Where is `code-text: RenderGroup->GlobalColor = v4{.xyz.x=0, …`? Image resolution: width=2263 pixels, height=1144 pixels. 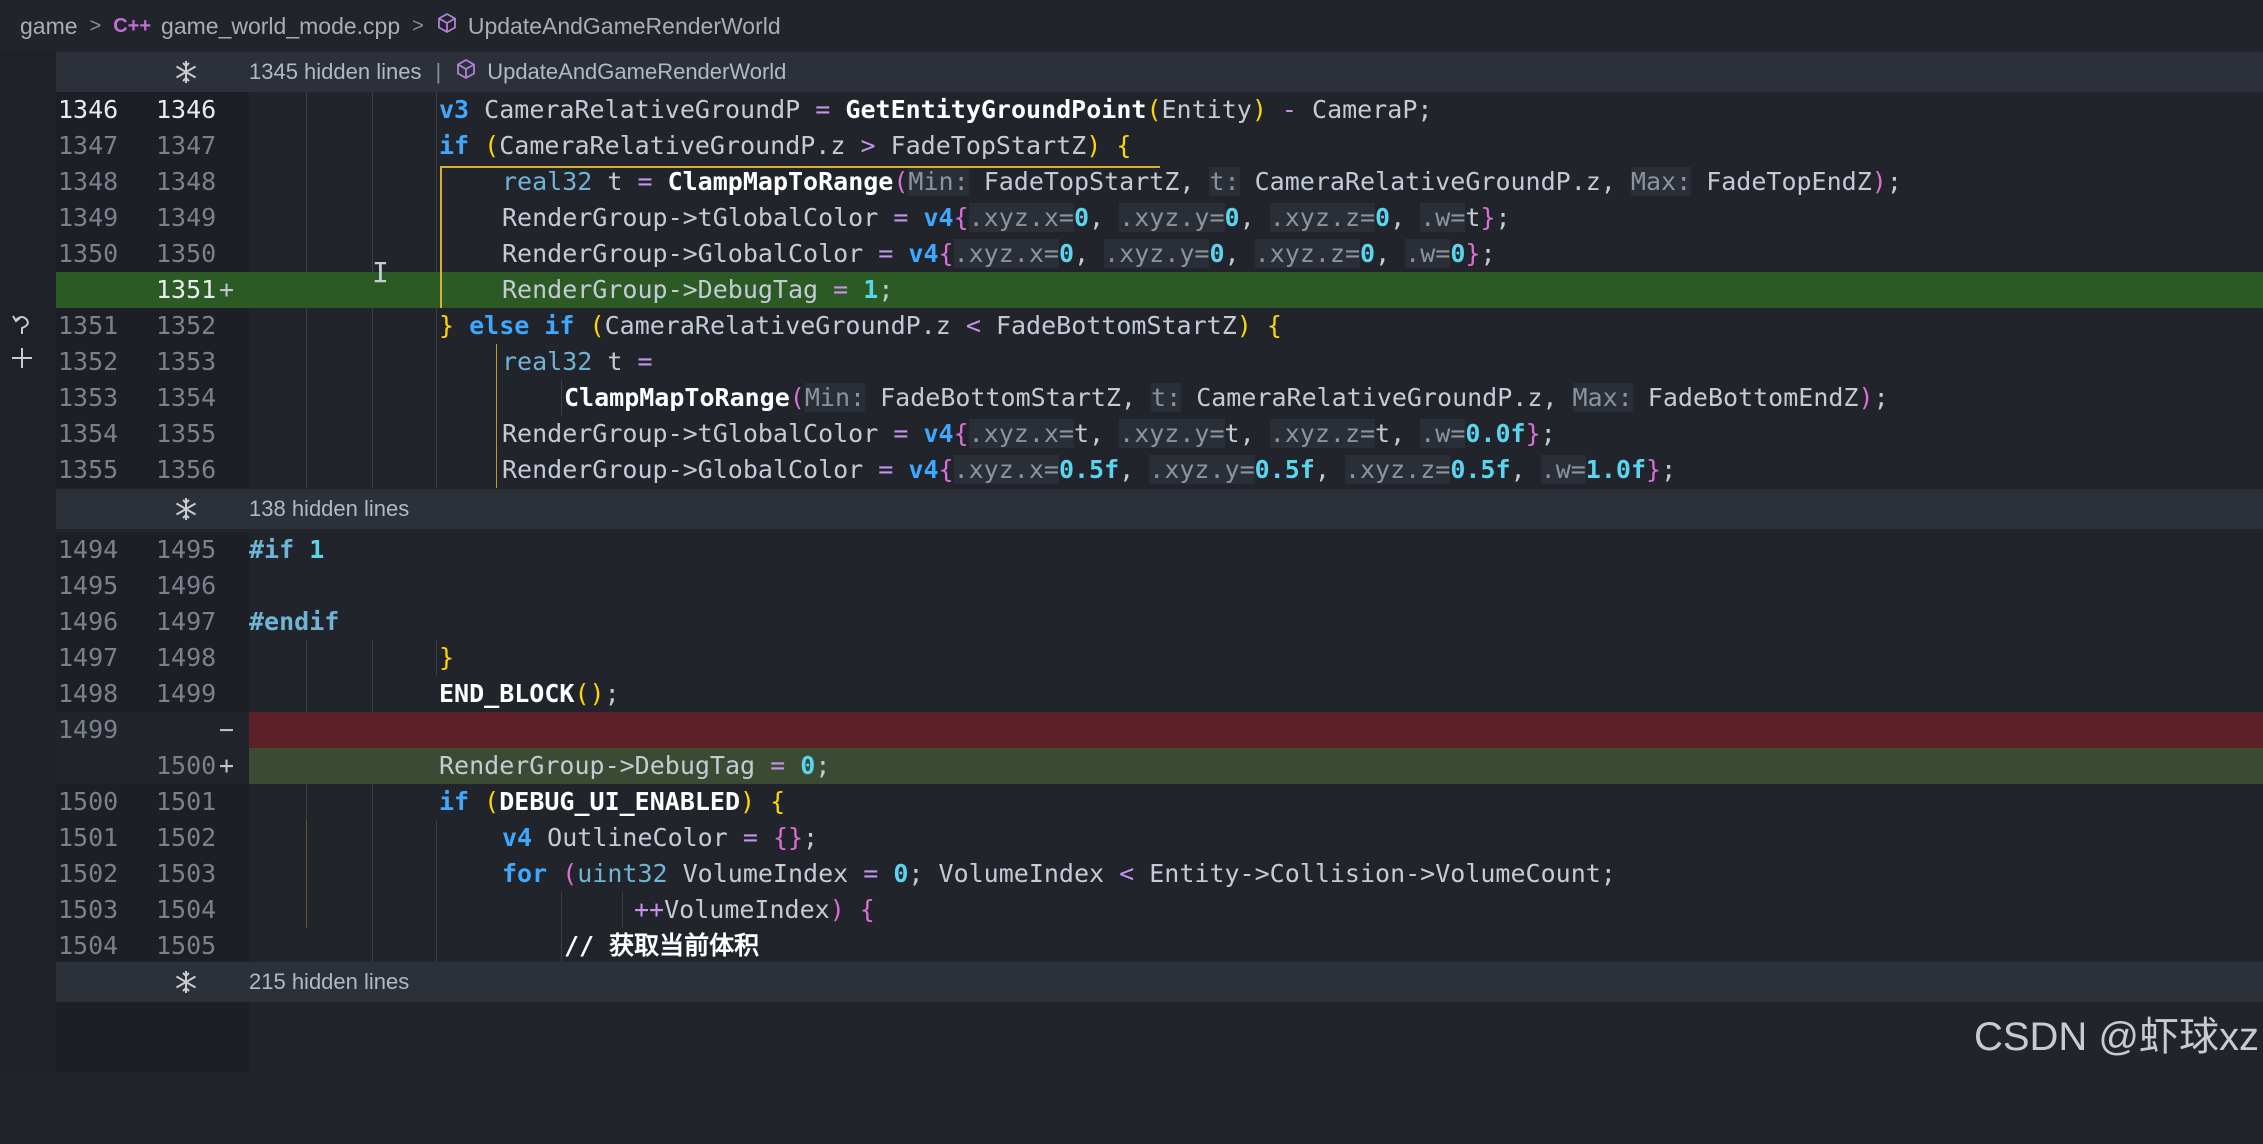 code-text: RenderGroup->GlobalColor = v4{.xyz.x=0, … is located at coordinates (999, 253).